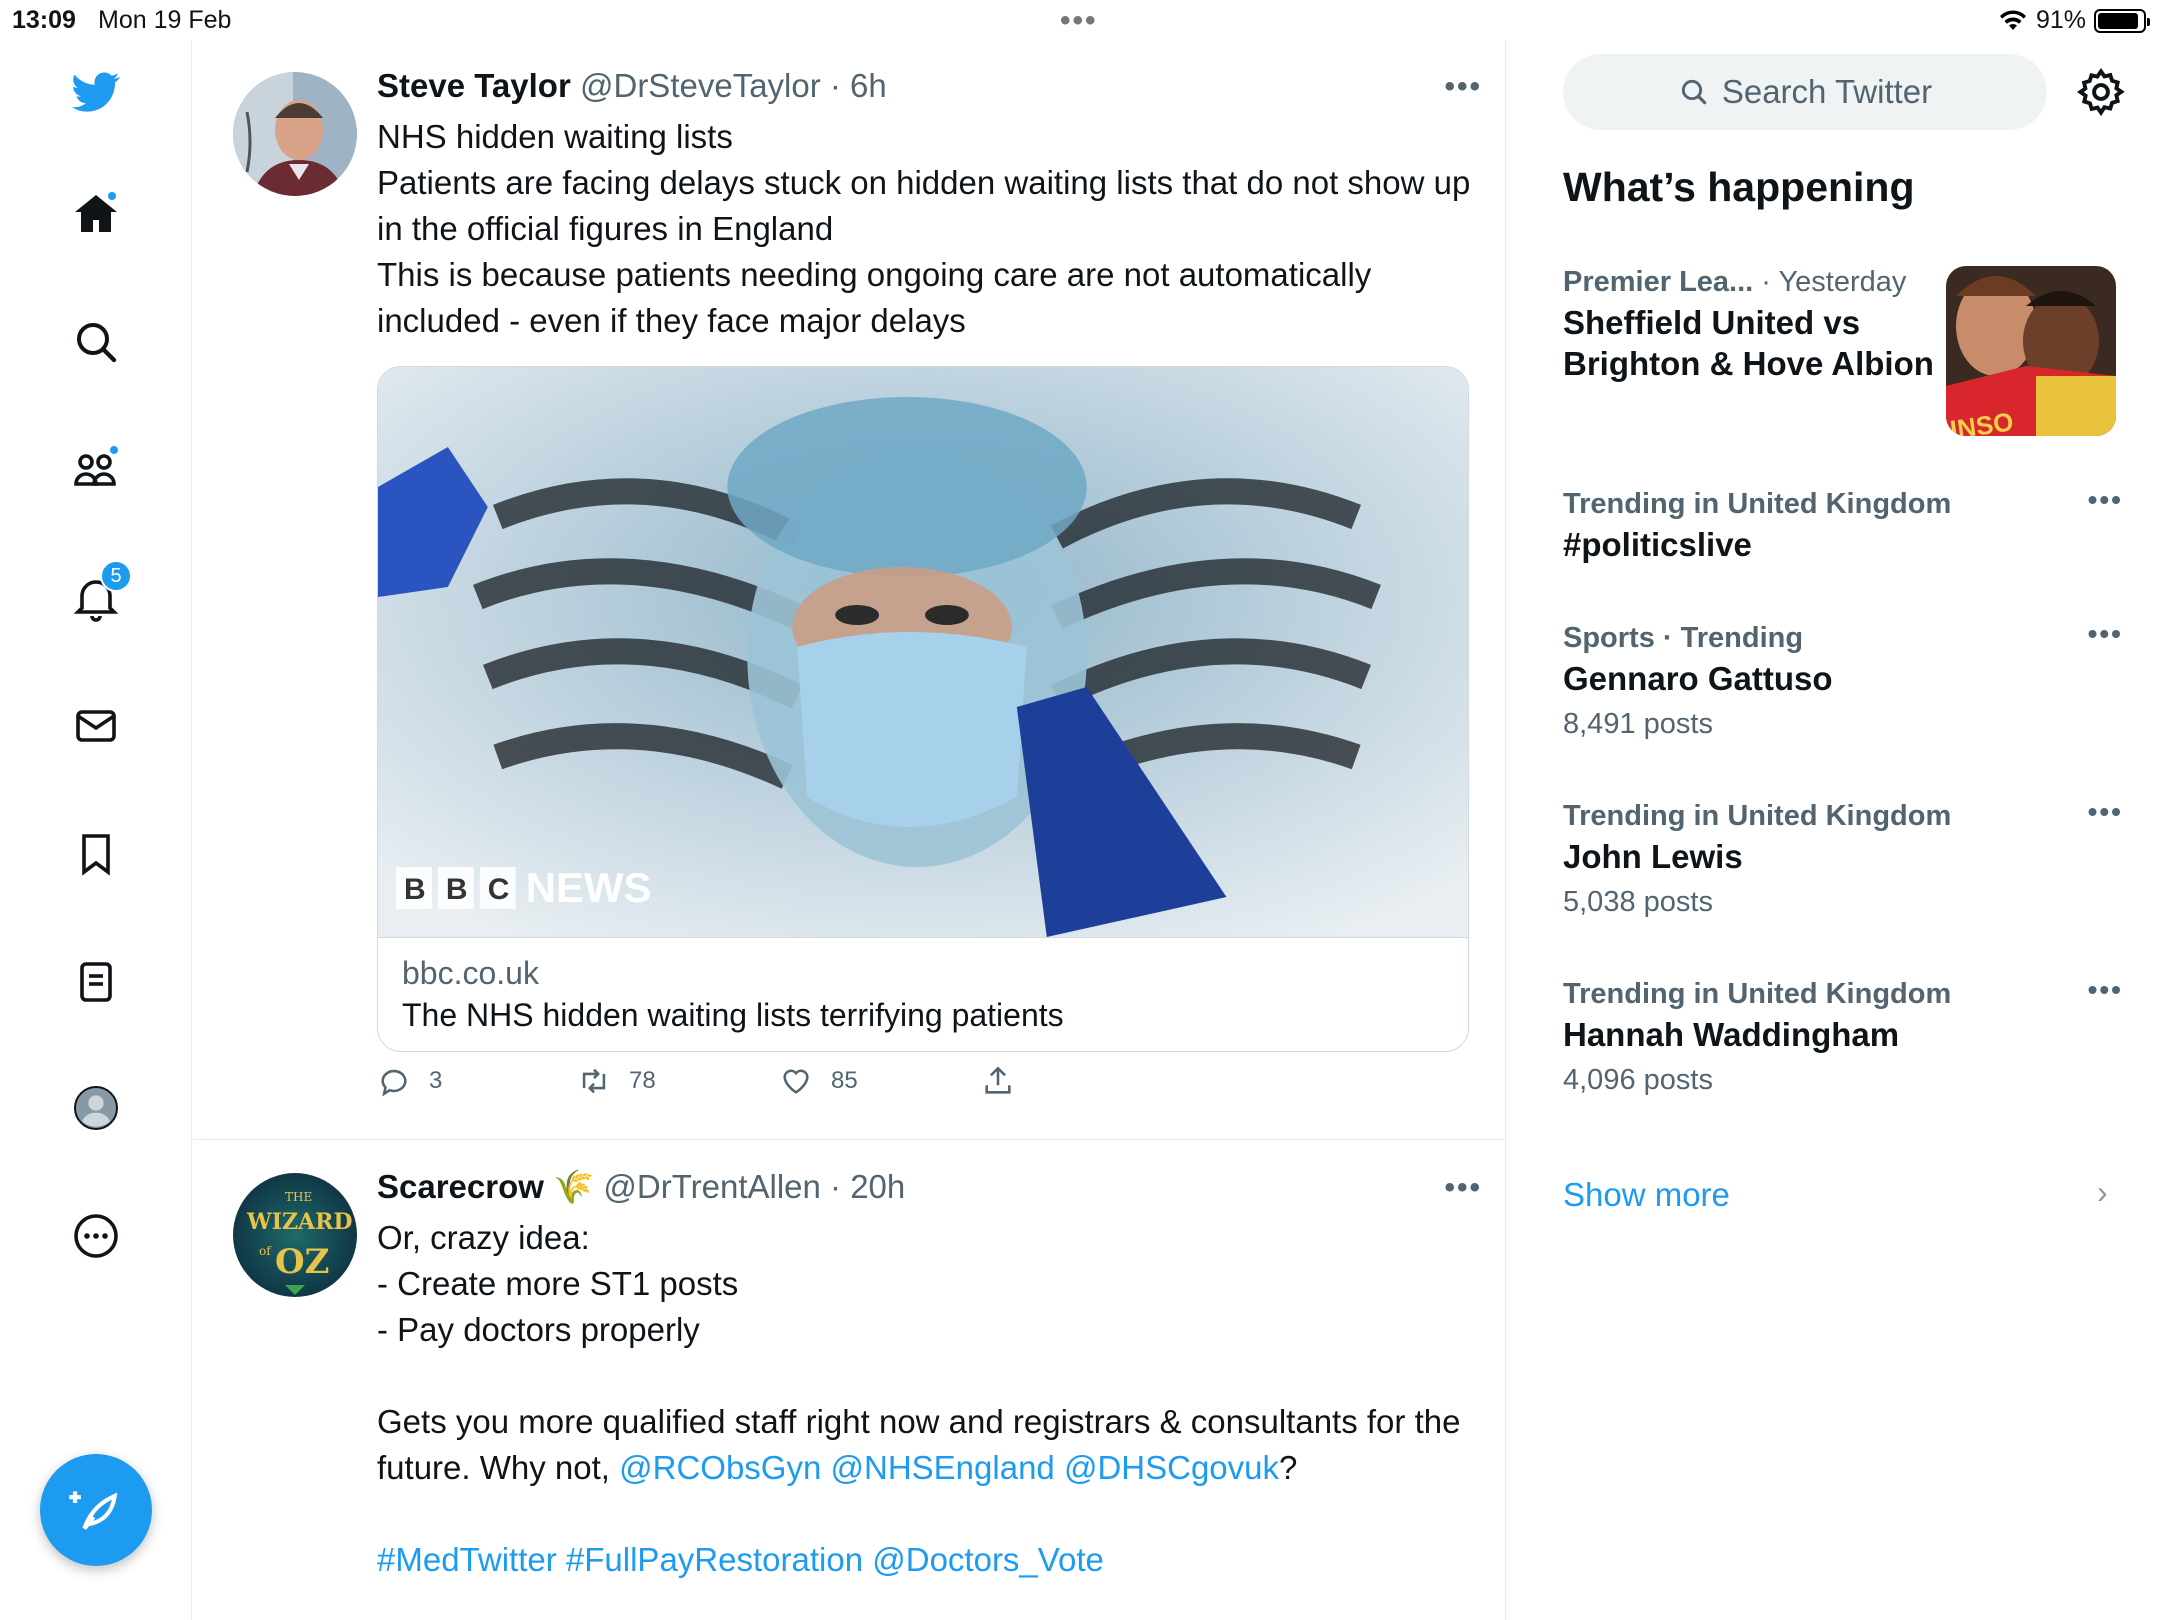 The width and height of the screenshot is (2160, 1620). Describe the element at coordinates (616, 1081) in the screenshot. I see `retweet-button: 78` at that location.